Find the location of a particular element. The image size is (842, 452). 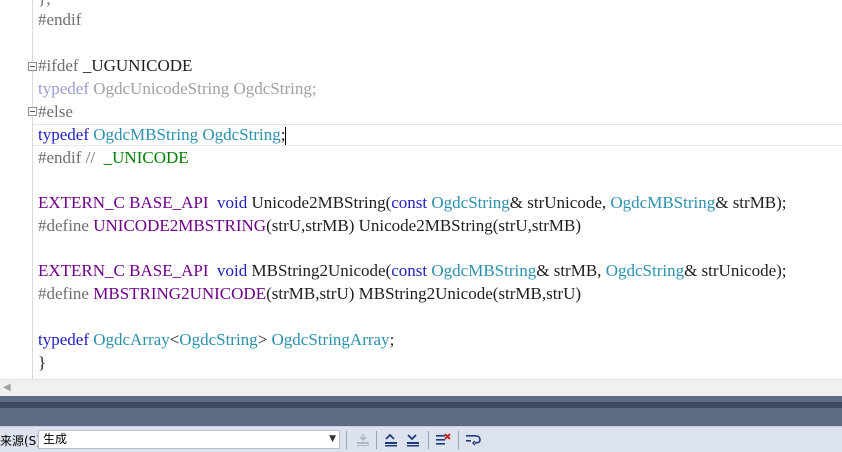

code-line: #else is located at coordinates (55, 112).